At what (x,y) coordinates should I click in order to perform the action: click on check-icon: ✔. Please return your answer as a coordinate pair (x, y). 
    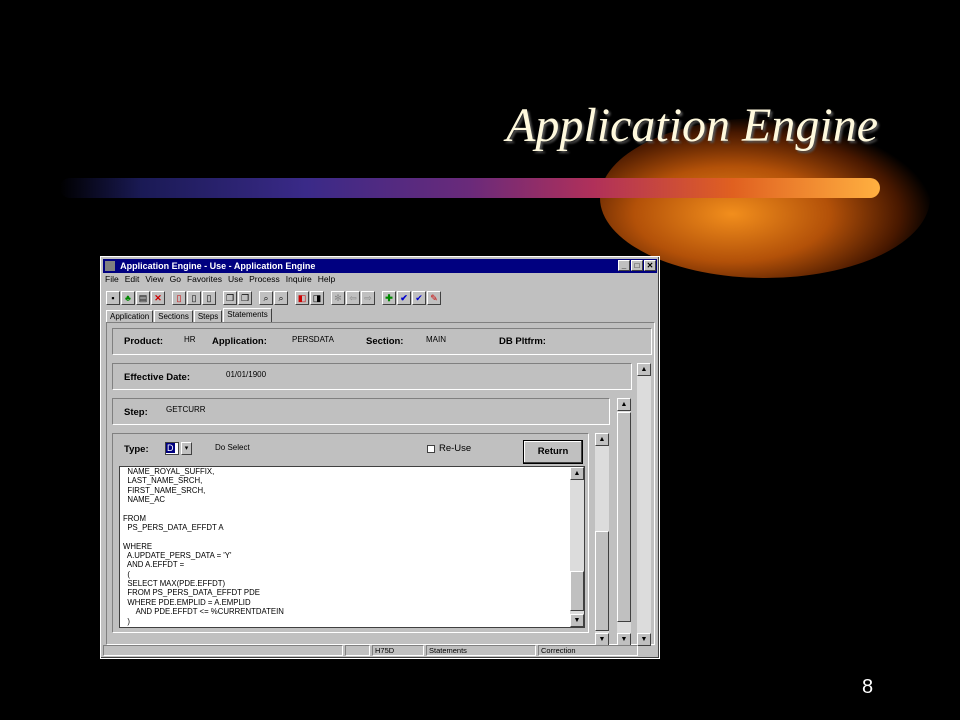
    Looking at the image, I should click on (404, 298).